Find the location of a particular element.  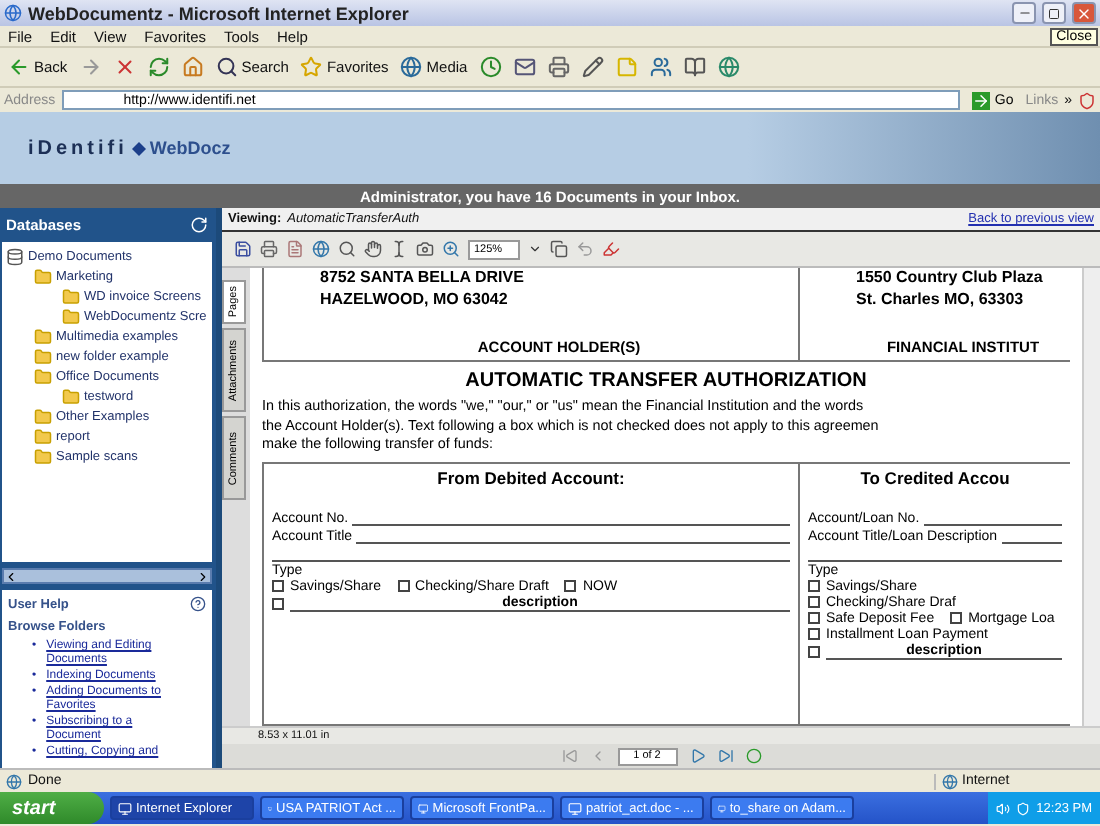

pencil-button is located at coordinates (592, 67).